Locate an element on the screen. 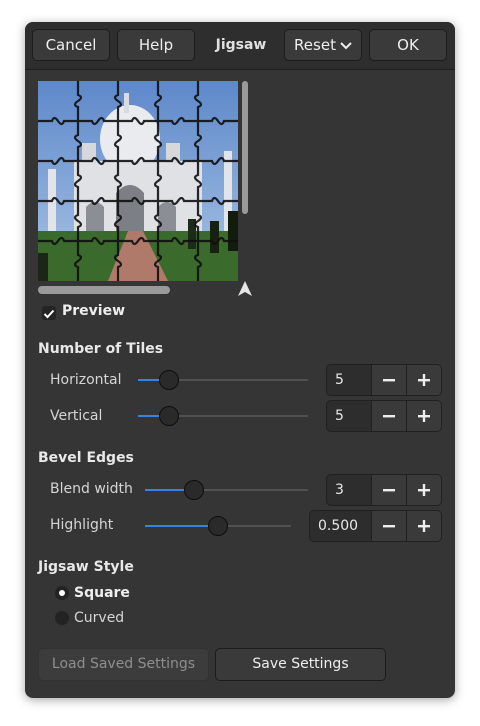  header-bar: Cancel Help Jigsaw Reset OK is located at coordinates (240, 46).